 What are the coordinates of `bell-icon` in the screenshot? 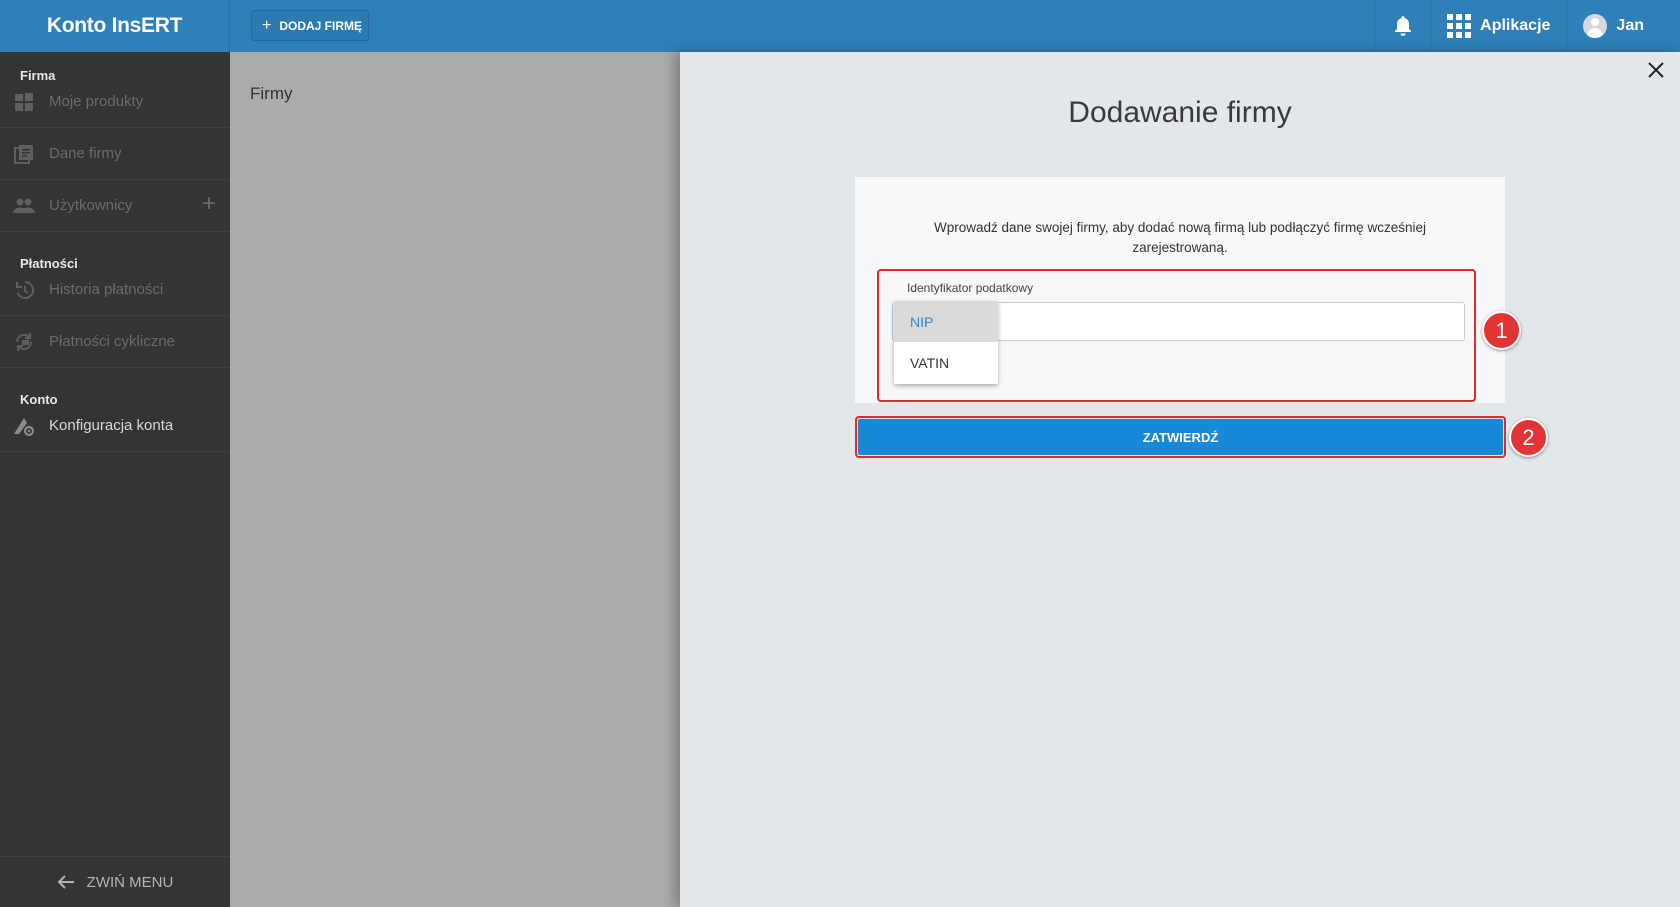 It's located at (1402, 26).